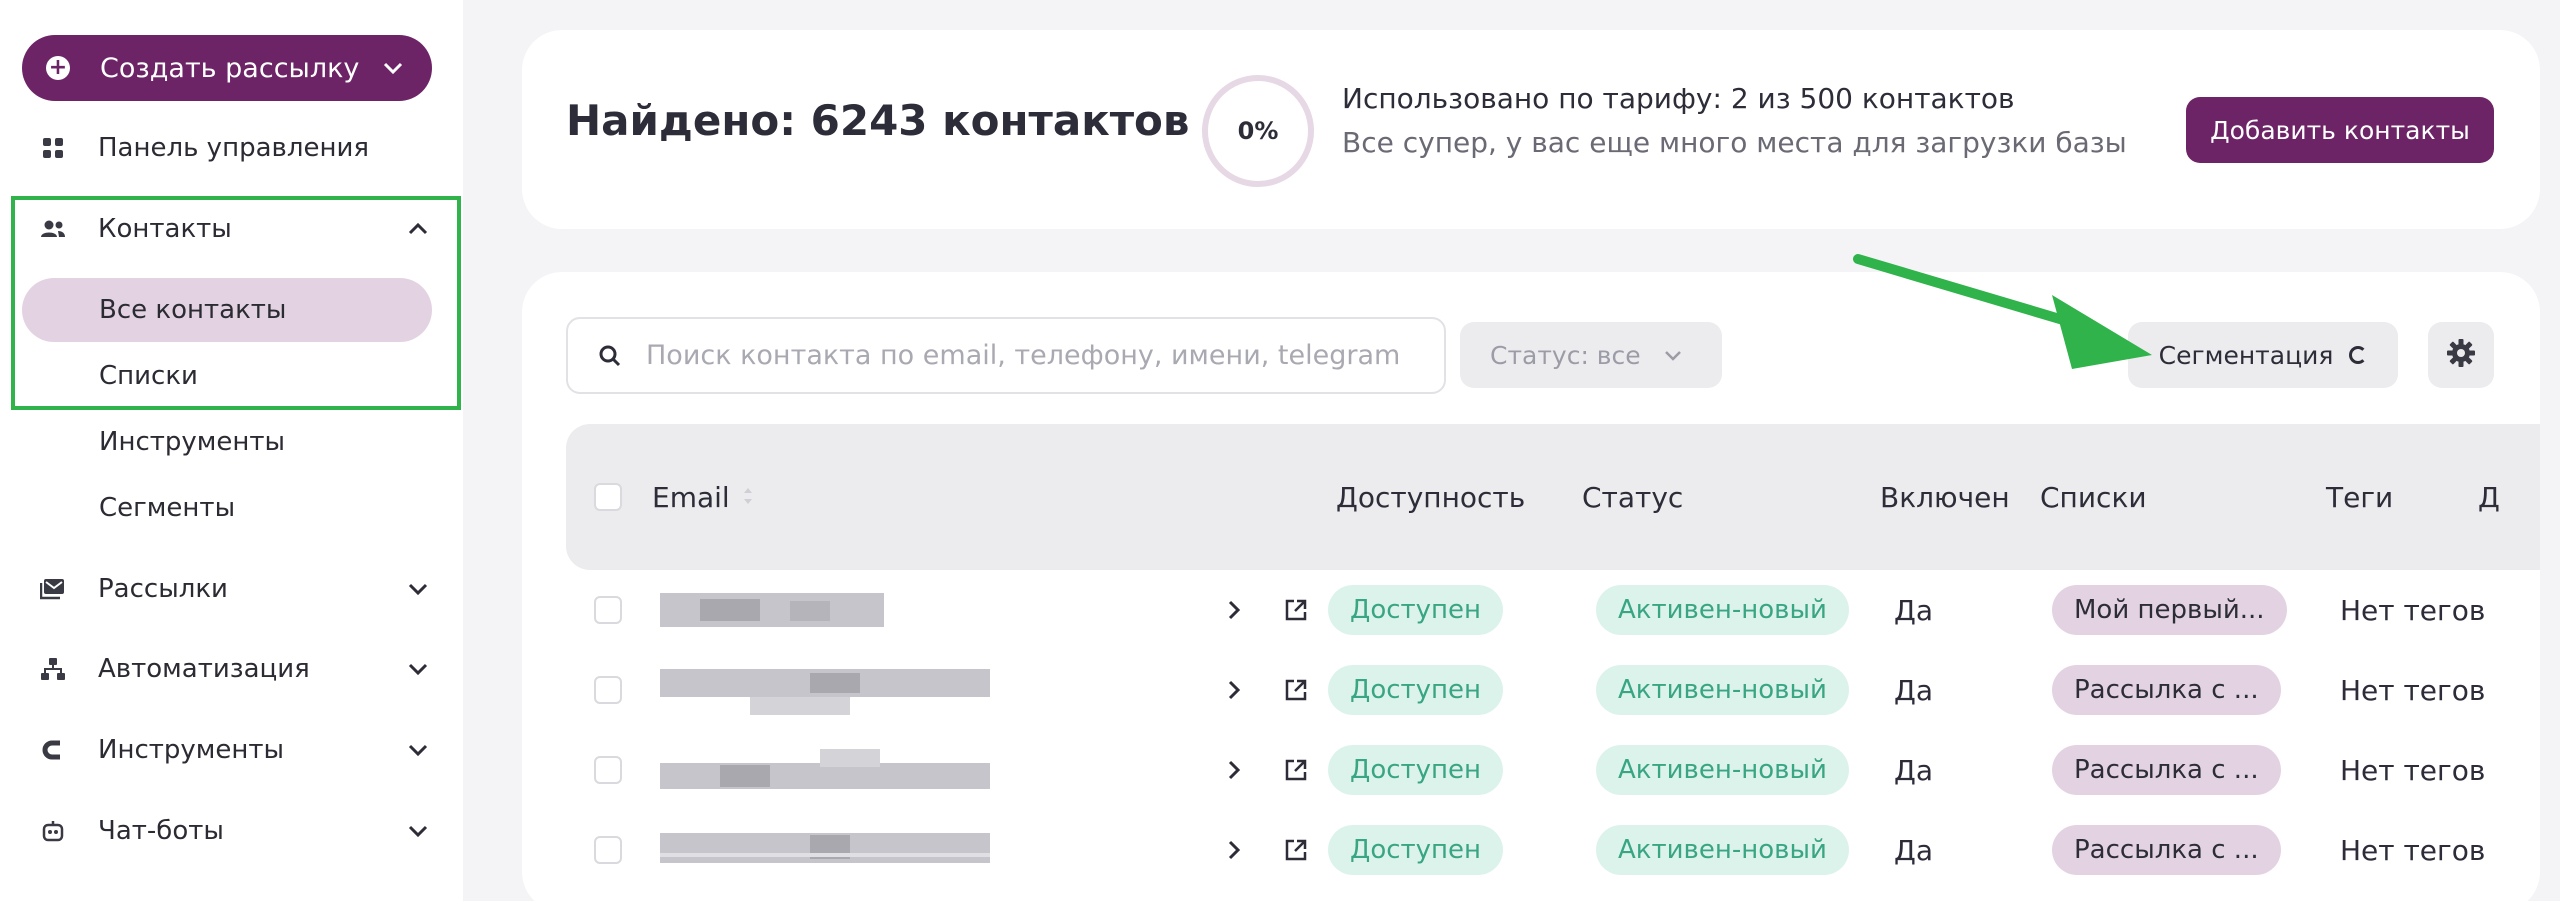  I want to click on sidebar-item-label: Панель управления, so click(233, 148).